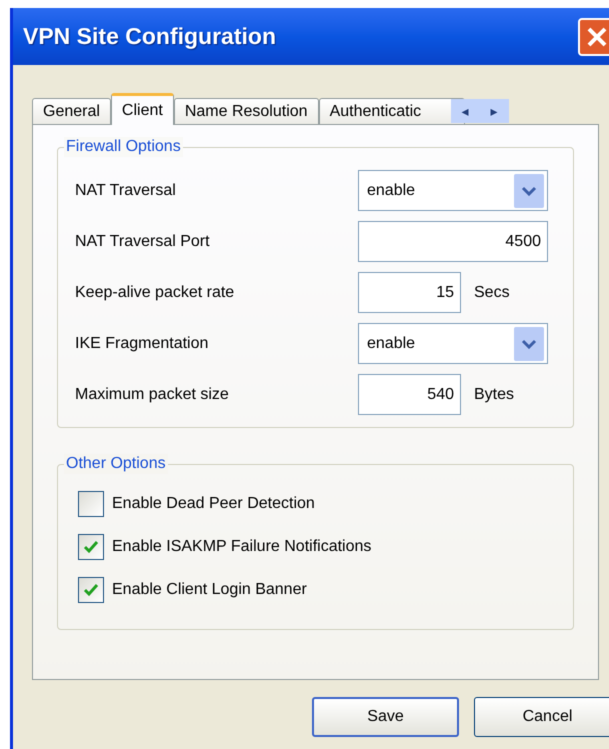 The image size is (609, 749). Describe the element at coordinates (409, 292) in the screenshot. I see `input-field: 15` at that location.